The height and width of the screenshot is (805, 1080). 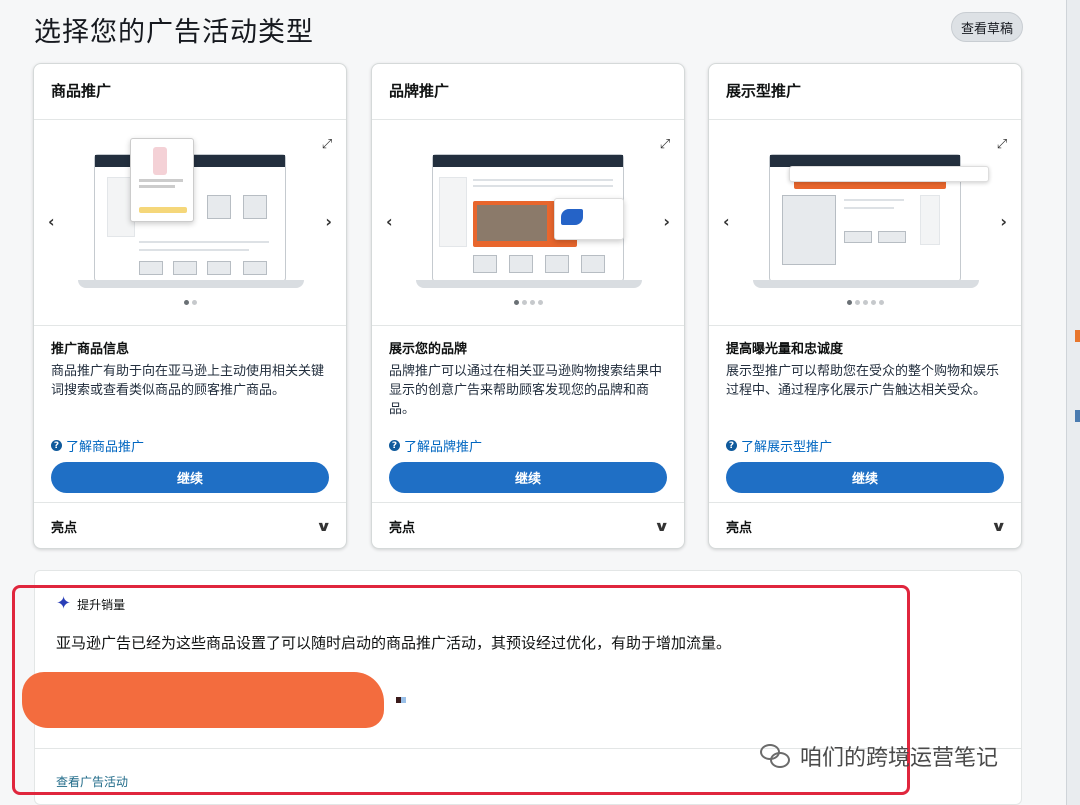 What do you see at coordinates (879, 756) in the screenshot?
I see `watermark: 咱们的跨境运营笔记` at bounding box center [879, 756].